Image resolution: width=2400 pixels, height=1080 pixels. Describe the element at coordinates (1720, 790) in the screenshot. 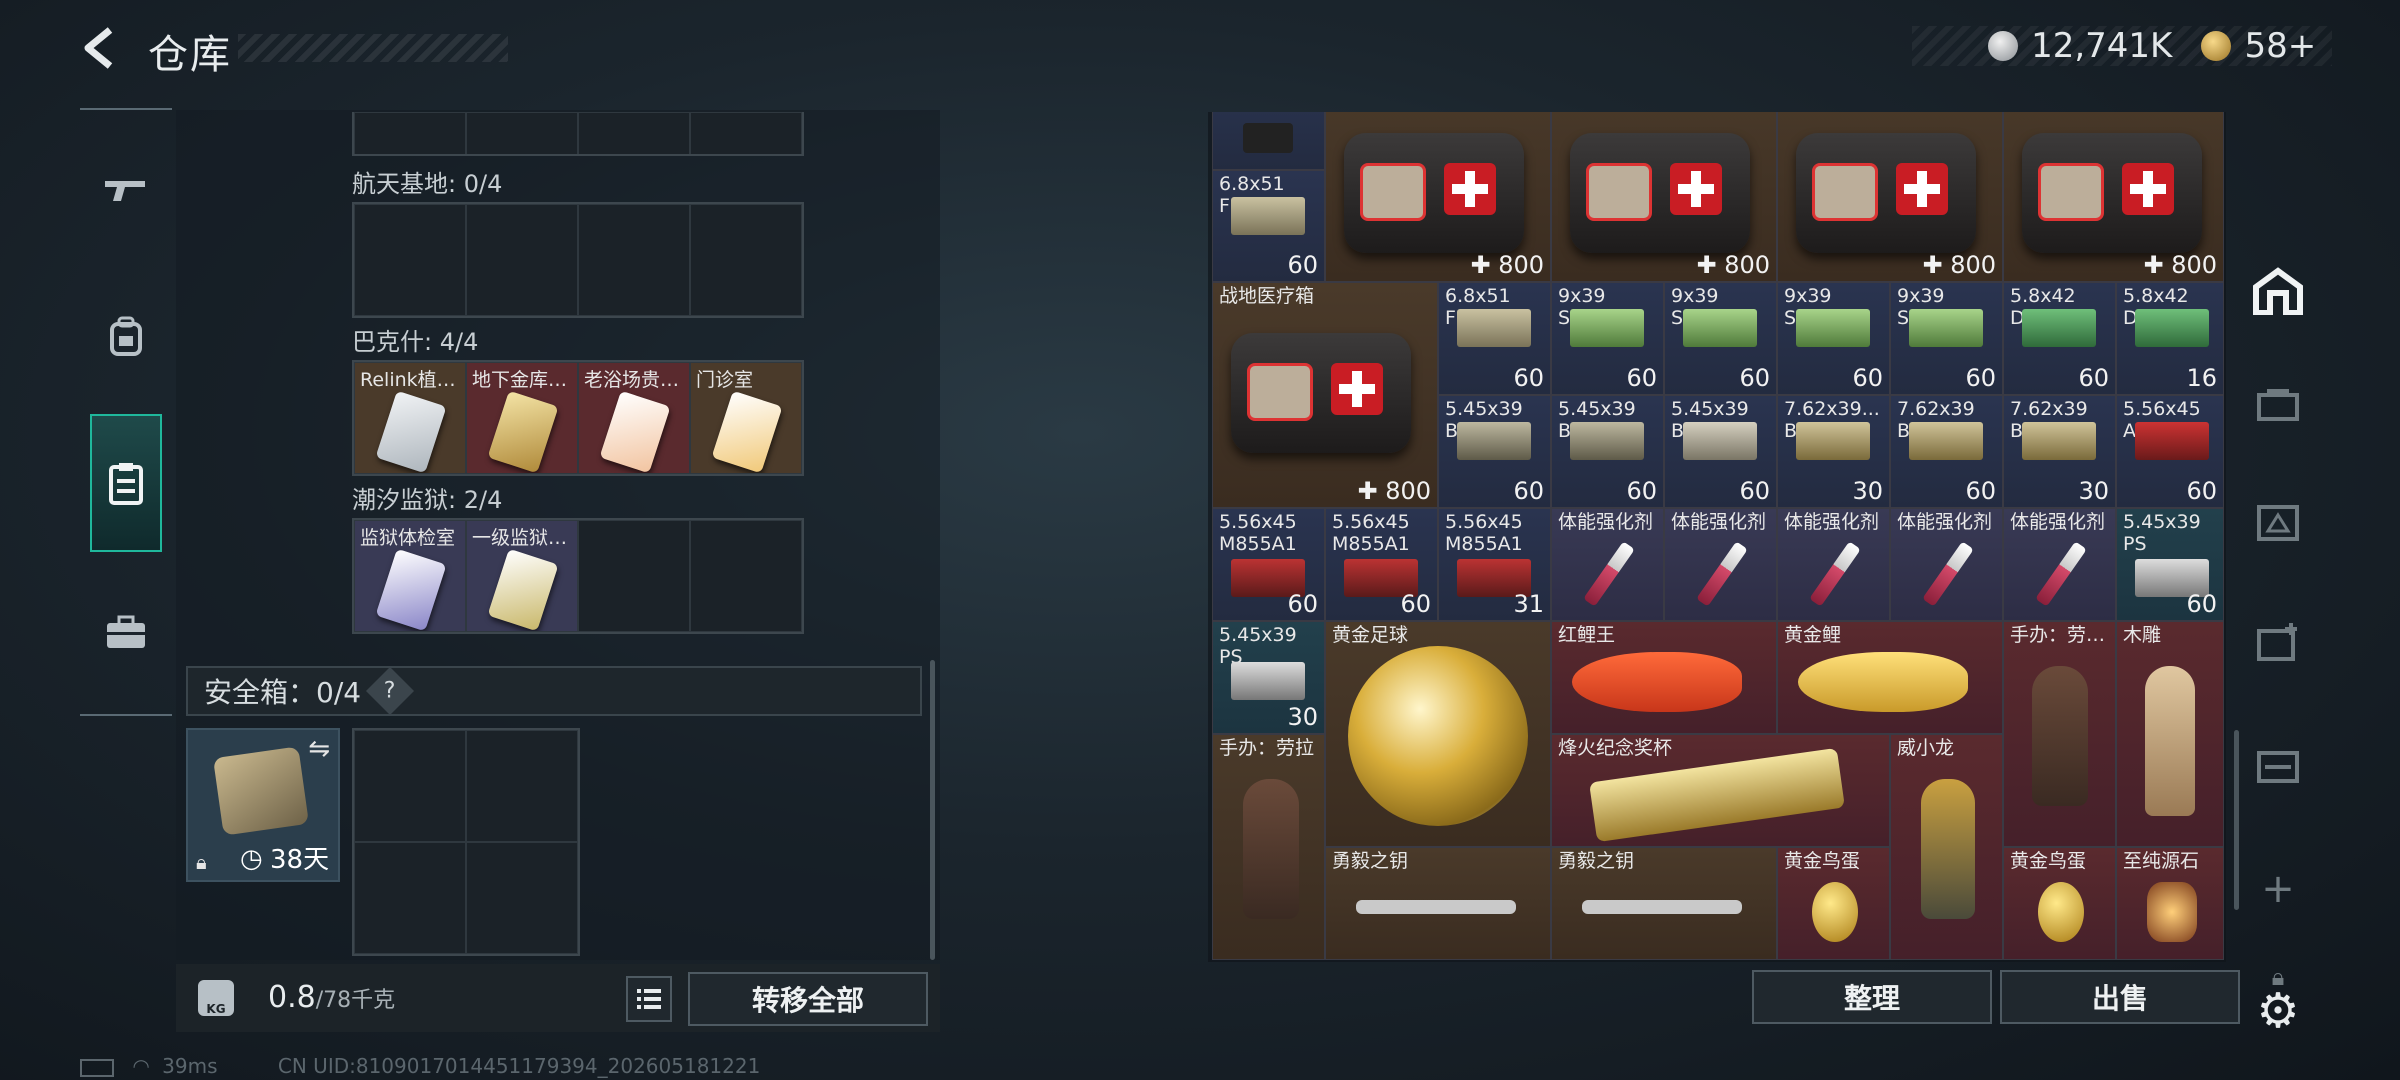

I see `grid-item-trophy: 烽火纪念奖杯` at that location.